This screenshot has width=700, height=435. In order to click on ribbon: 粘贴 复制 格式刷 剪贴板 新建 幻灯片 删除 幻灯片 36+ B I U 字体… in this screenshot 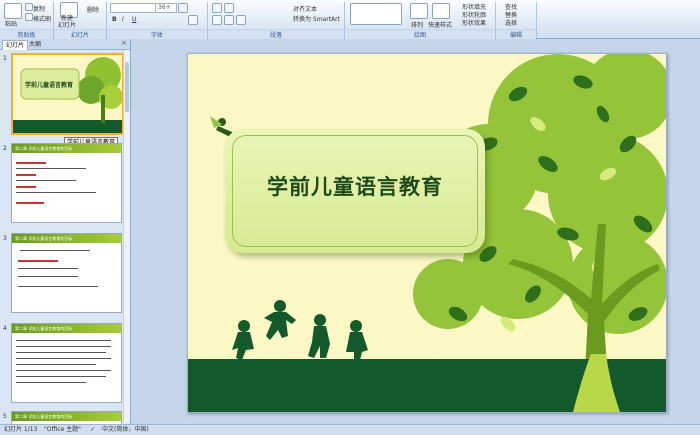, I will do `click(350, 19)`.